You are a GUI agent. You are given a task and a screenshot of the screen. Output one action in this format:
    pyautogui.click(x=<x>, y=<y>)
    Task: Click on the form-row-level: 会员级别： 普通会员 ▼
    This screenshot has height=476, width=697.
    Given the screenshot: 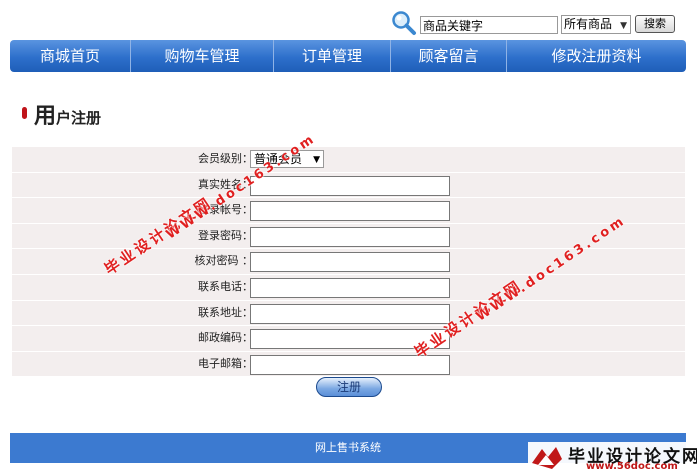 What is the action you would take?
    pyautogui.click(x=348, y=160)
    